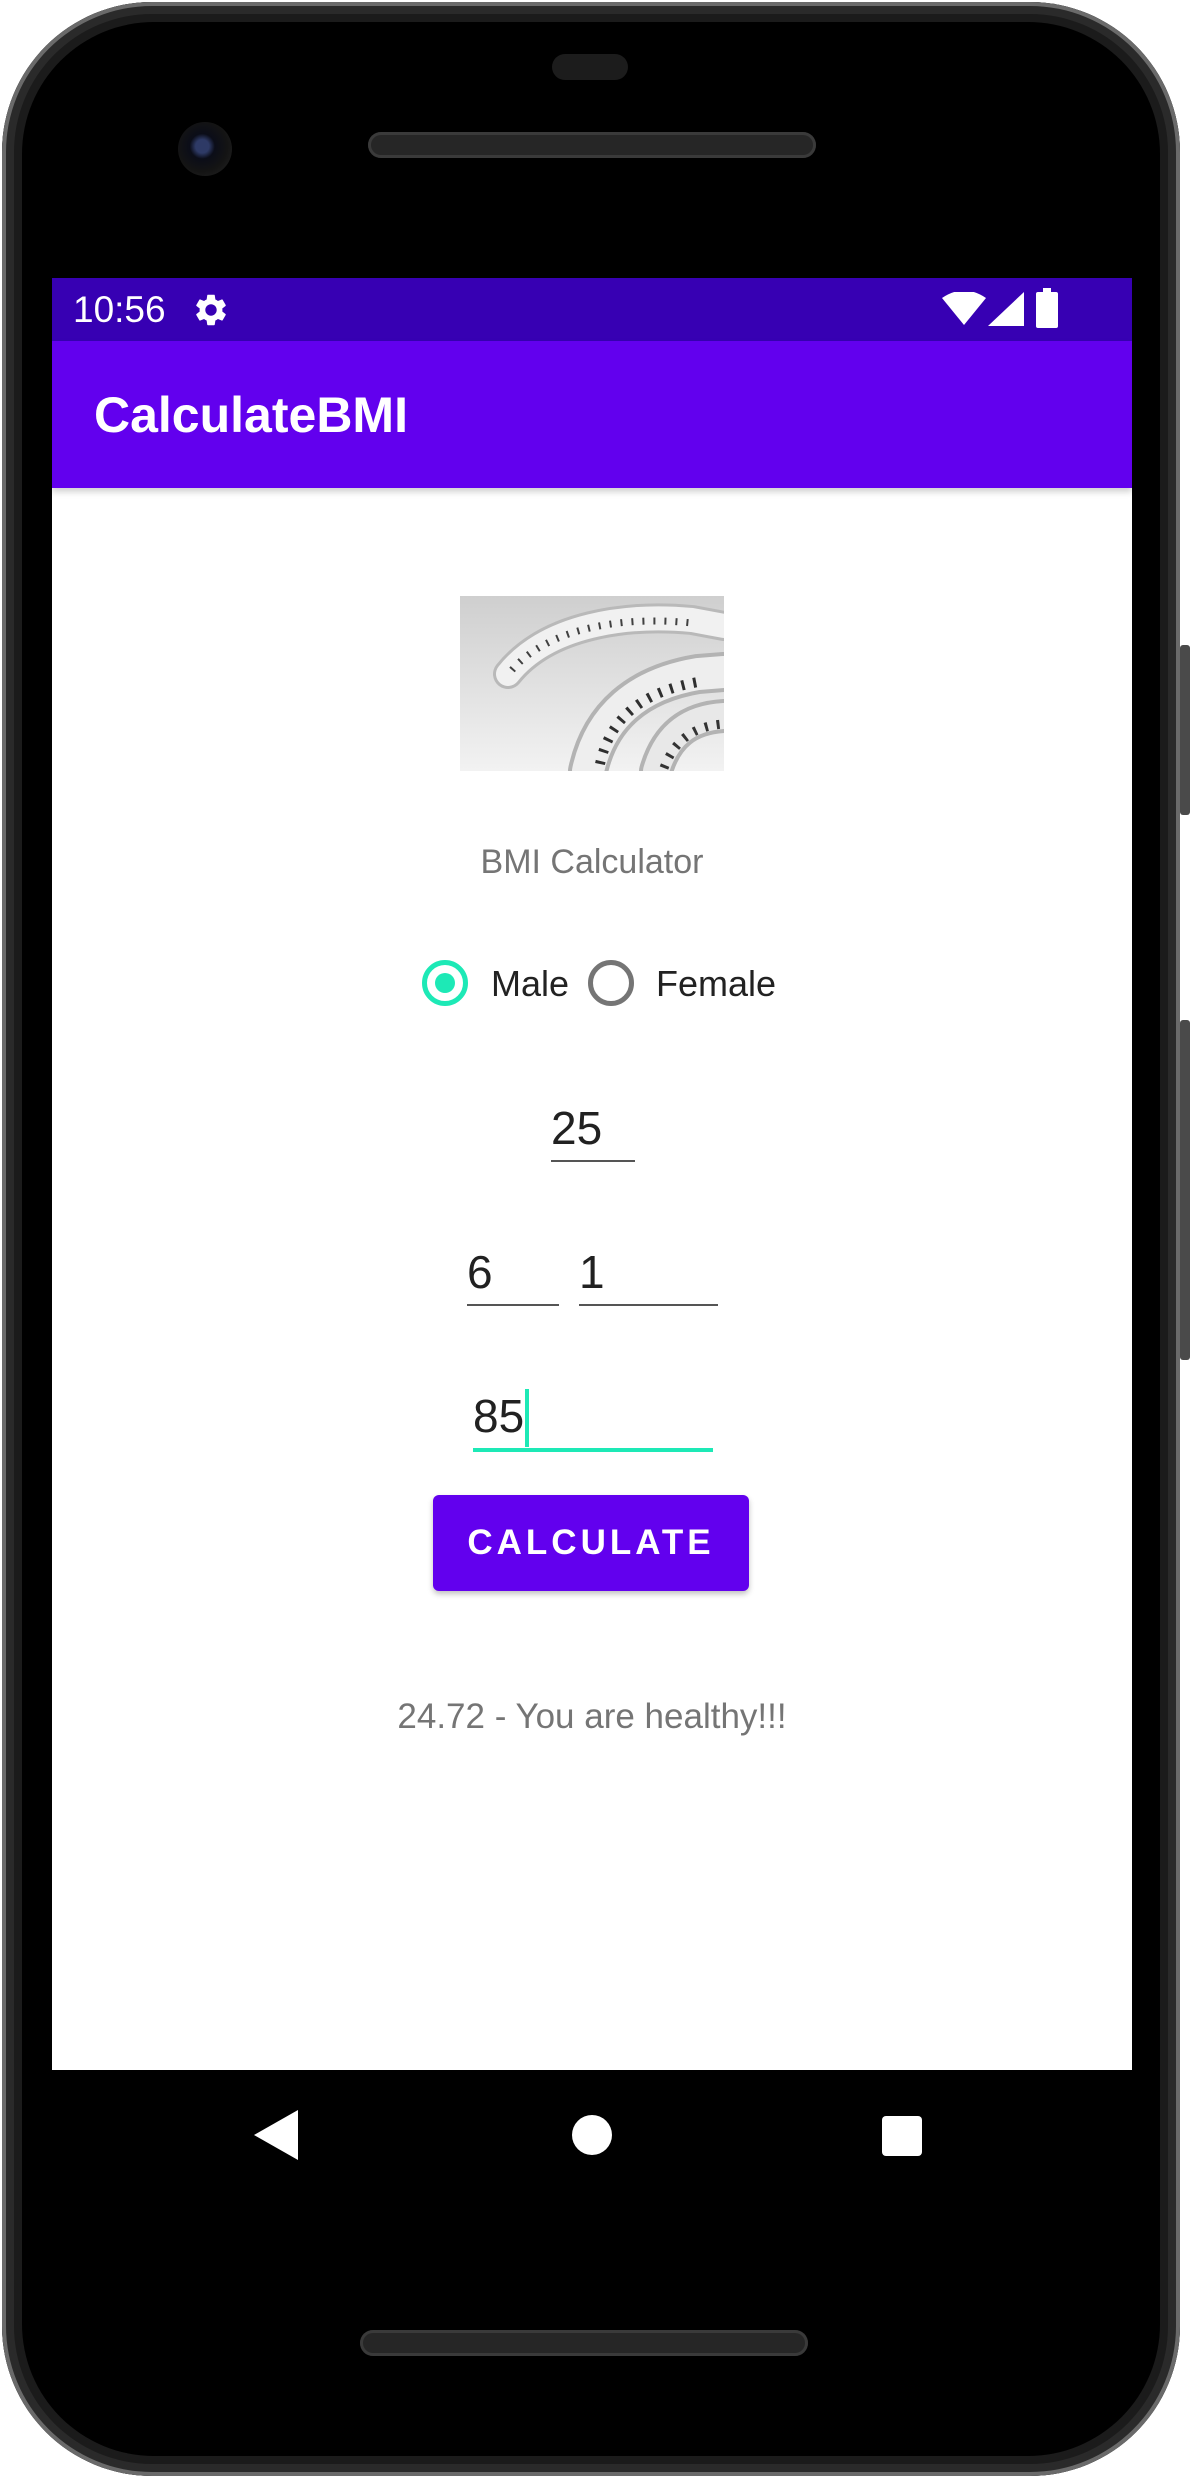 The image size is (1194, 2480). I want to click on height-inches-input, so click(648, 1275).